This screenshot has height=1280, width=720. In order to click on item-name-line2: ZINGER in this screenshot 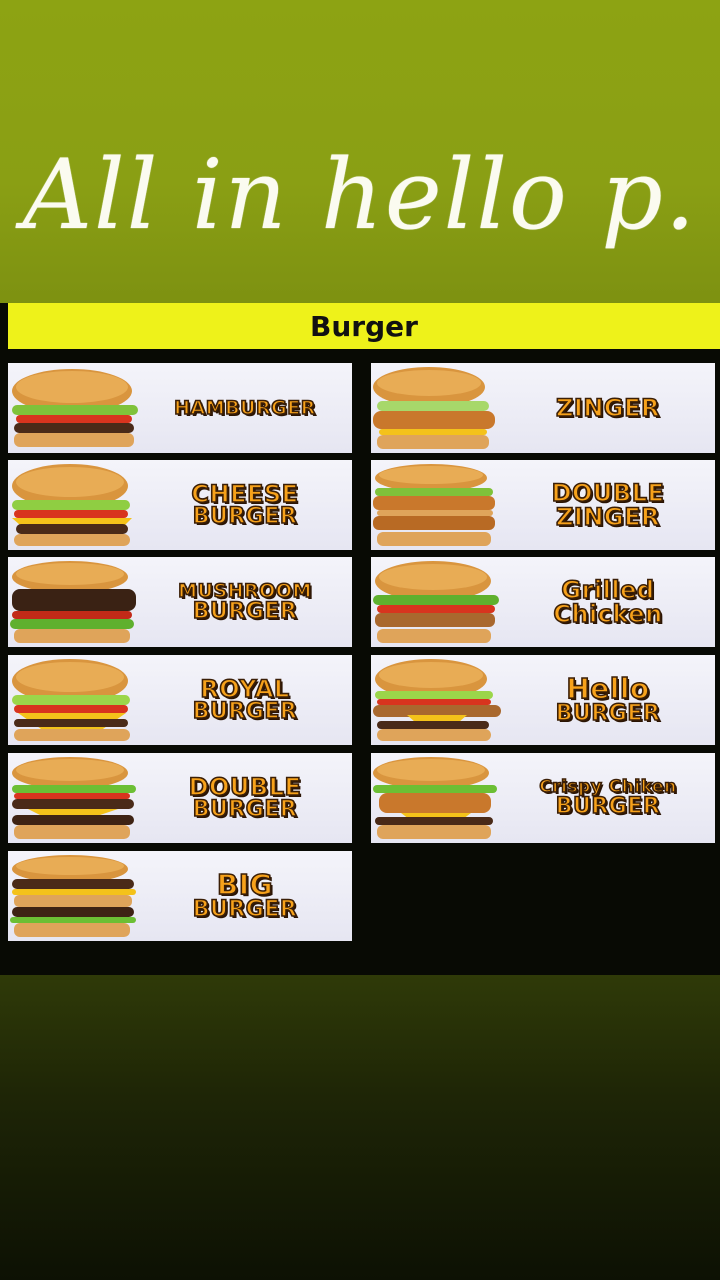, I will do `click(607, 517)`.